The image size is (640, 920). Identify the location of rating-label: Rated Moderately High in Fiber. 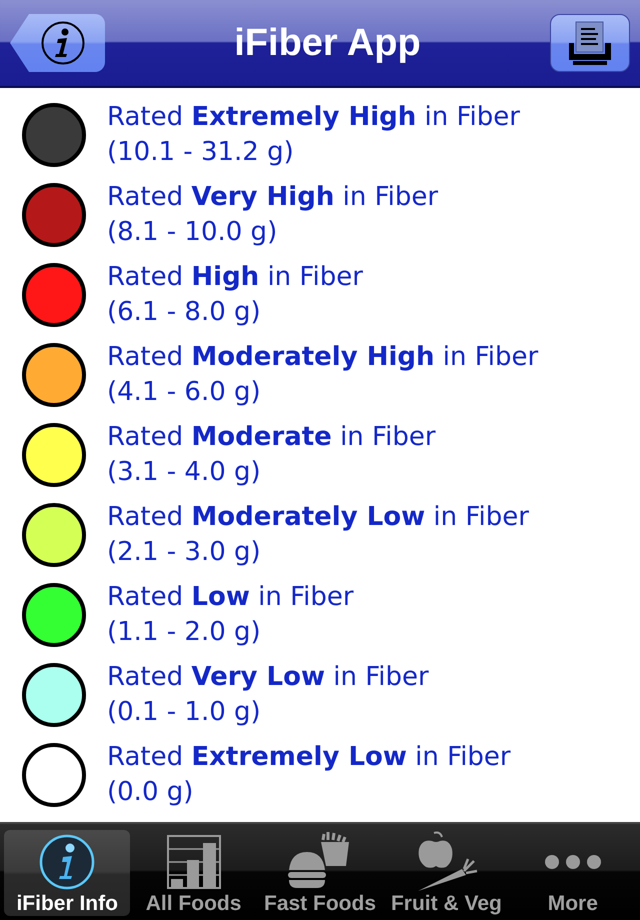
(322, 357).